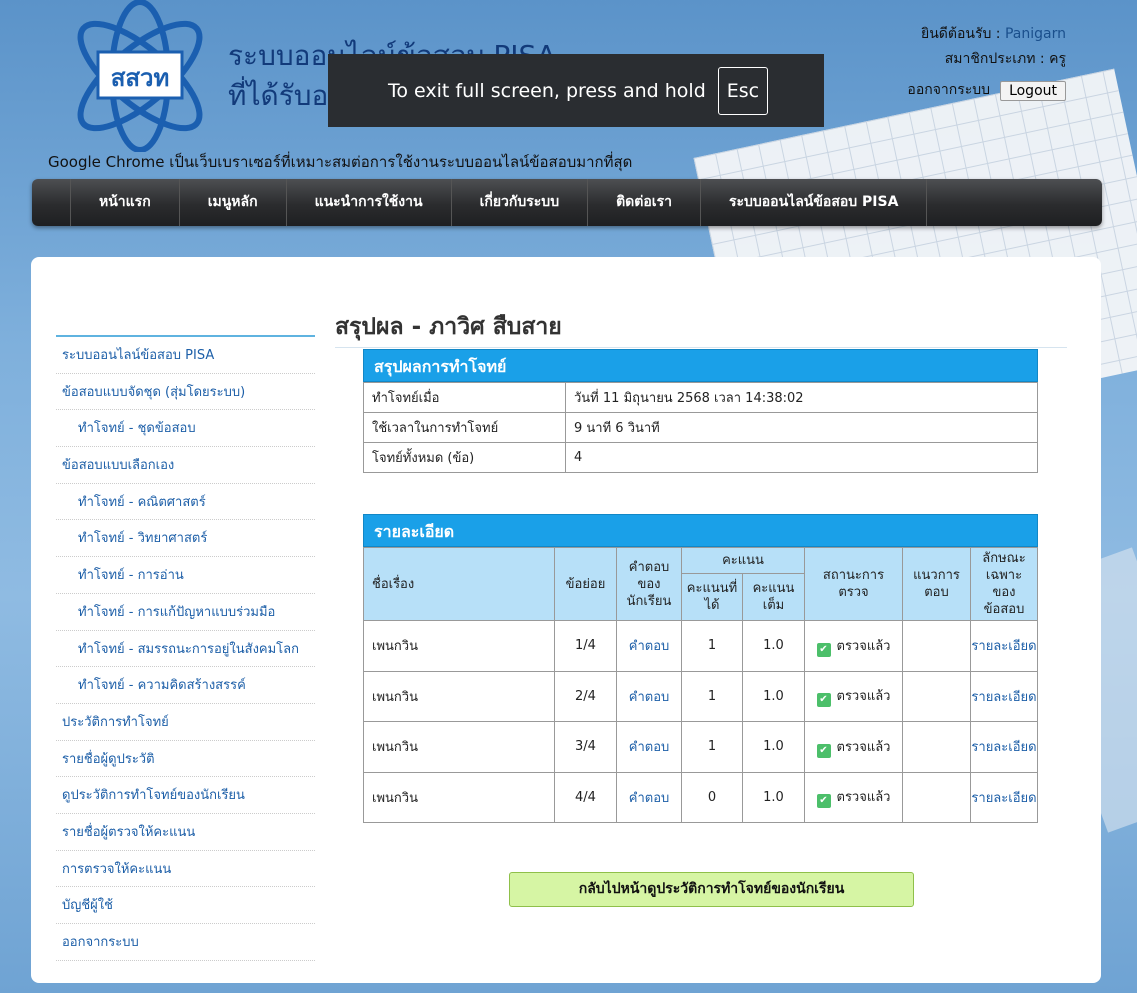 The height and width of the screenshot is (993, 1137). What do you see at coordinates (712, 597) in the screenshot?
I see `col-score-got: คะแนนที่ได้` at bounding box center [712, 597].